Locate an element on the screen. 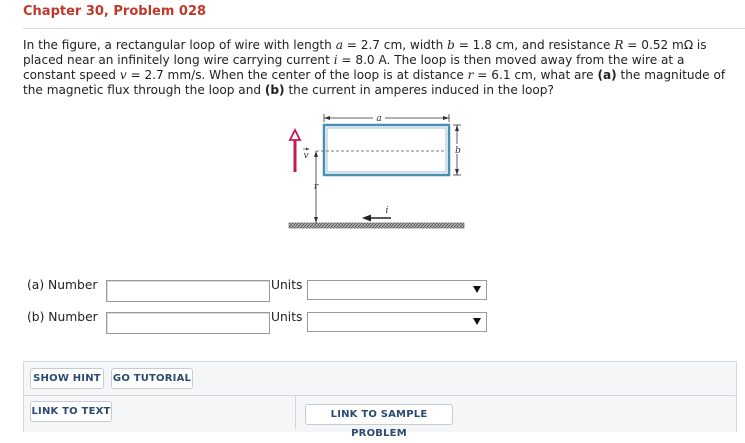 This screenshot has height=443, width=745. symbol-v: v is located at coordinates (123, 75).